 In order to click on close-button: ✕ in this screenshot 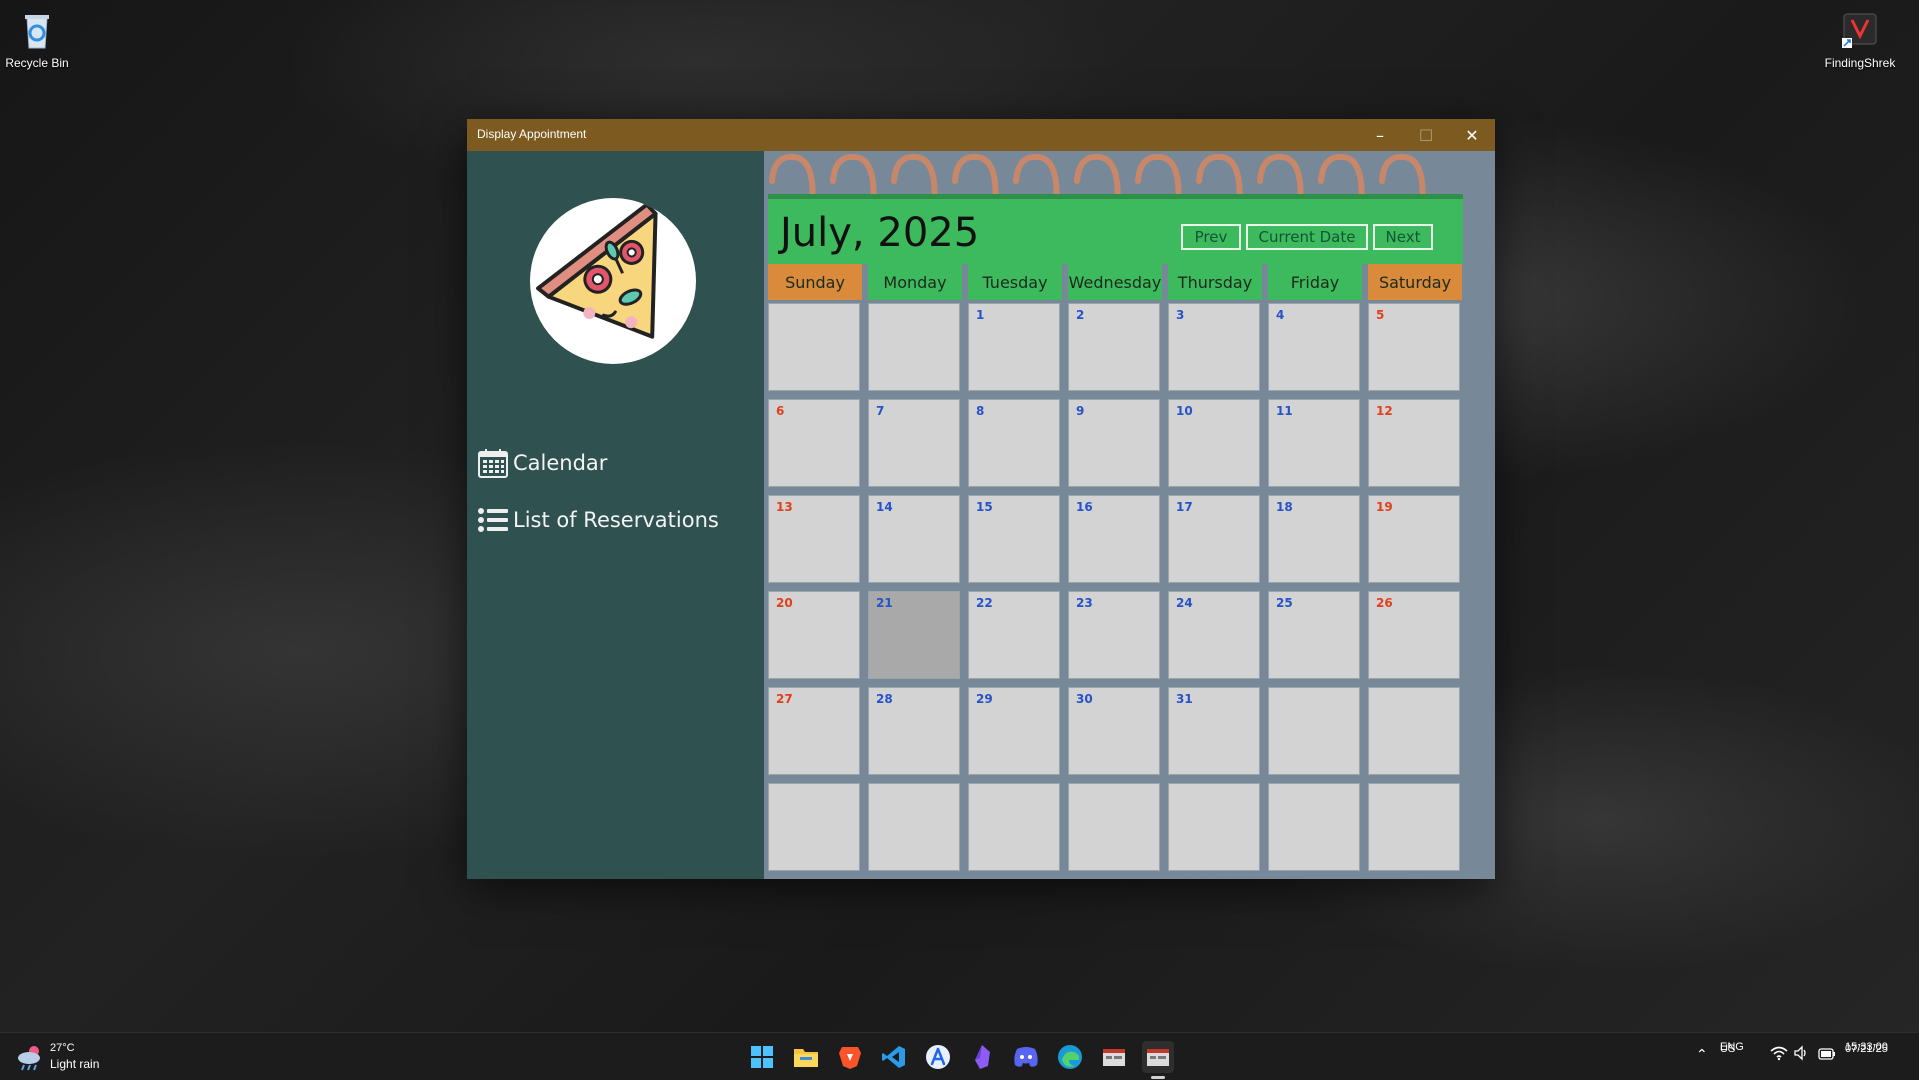, I will do `click(1472, 135)`.